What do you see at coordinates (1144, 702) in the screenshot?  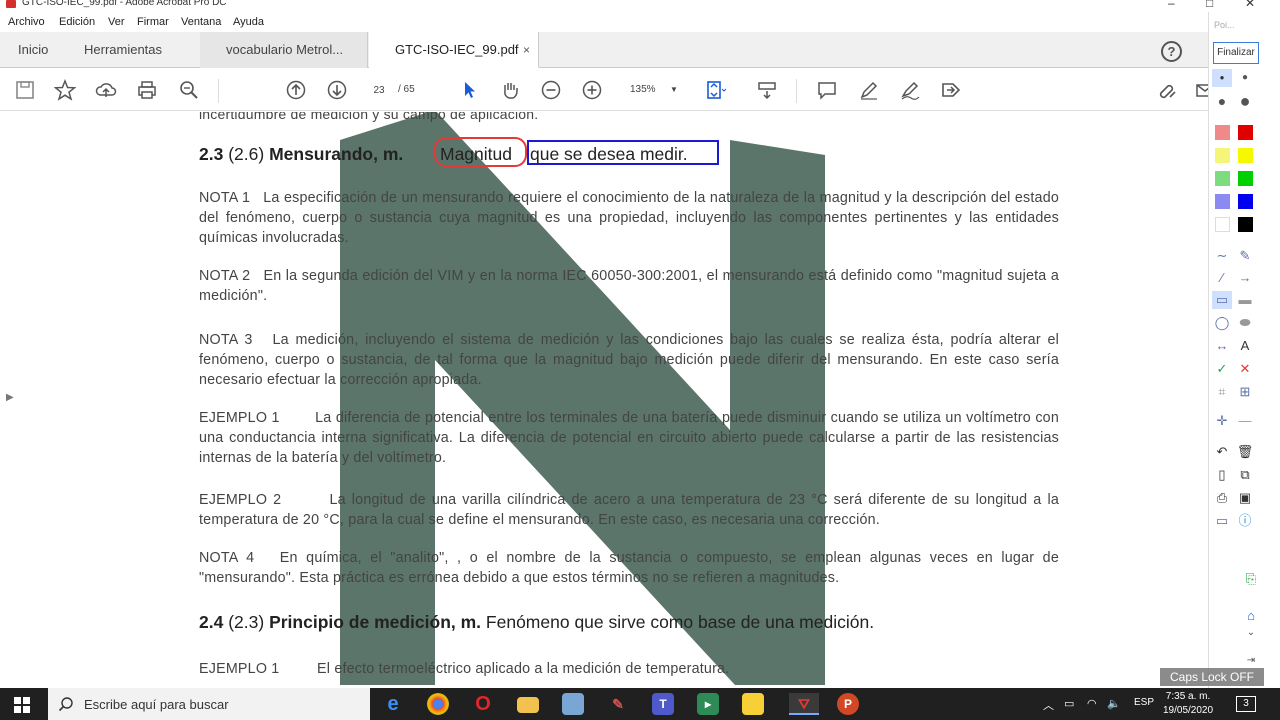 I see `language-indicator: ESP` at bounding box center [1144, 702].